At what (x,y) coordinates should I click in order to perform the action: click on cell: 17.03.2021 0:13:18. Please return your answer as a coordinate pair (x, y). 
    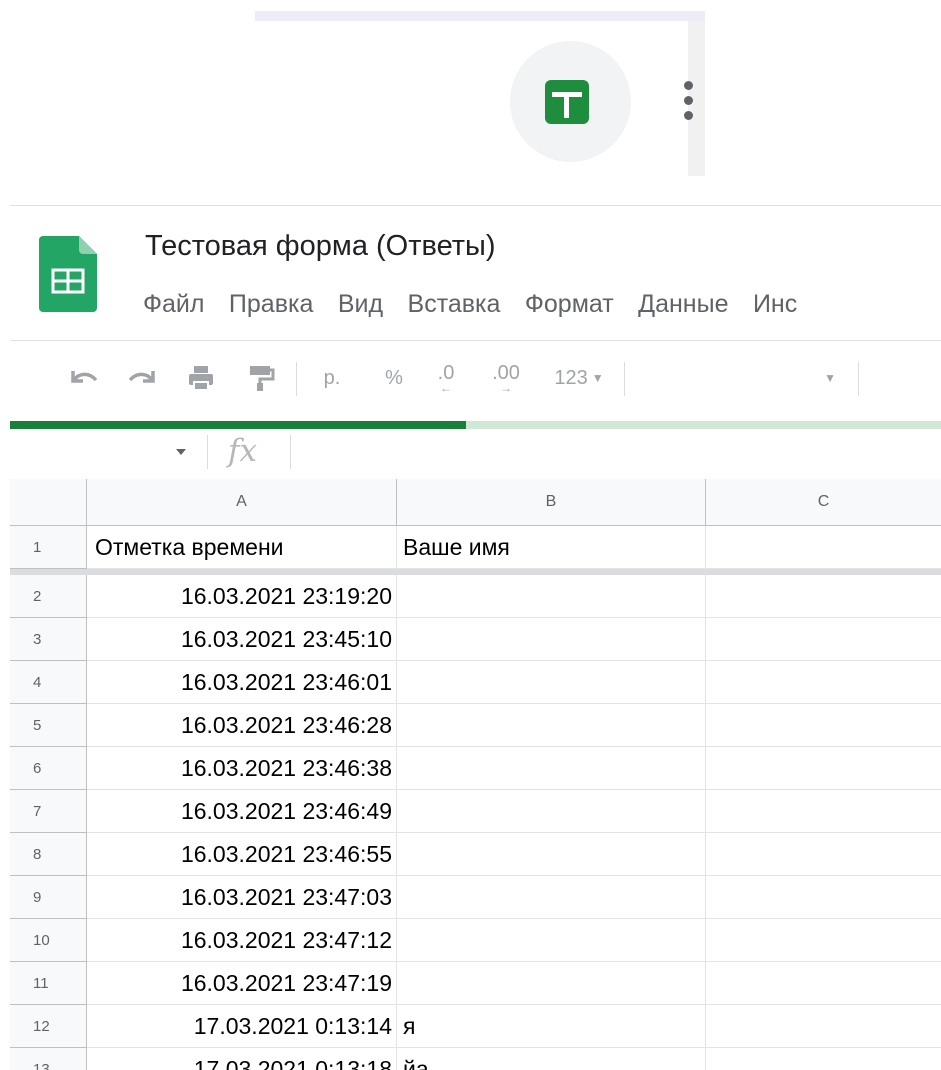
    Looking at the image, I should click on (242, 1059).